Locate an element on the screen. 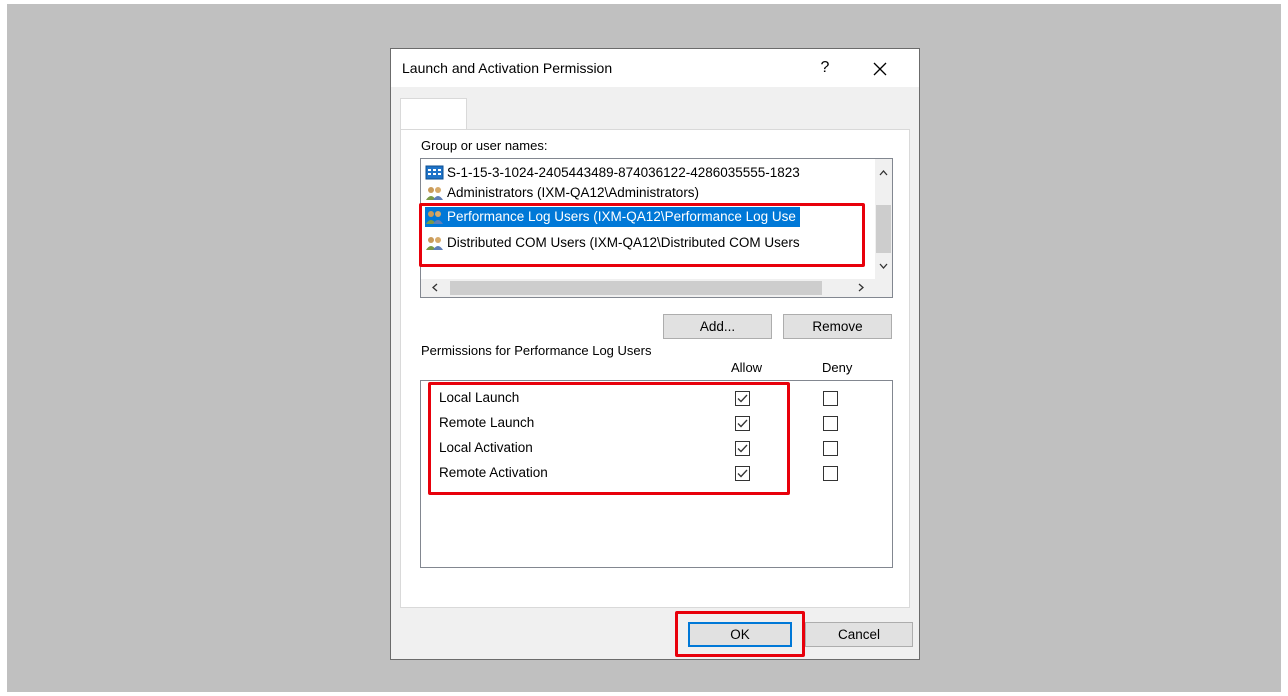 Image resolution: width=1288 pixels, height=696 pixels. deny-checkbox-remote-activation is located at coordinates (830, 473).